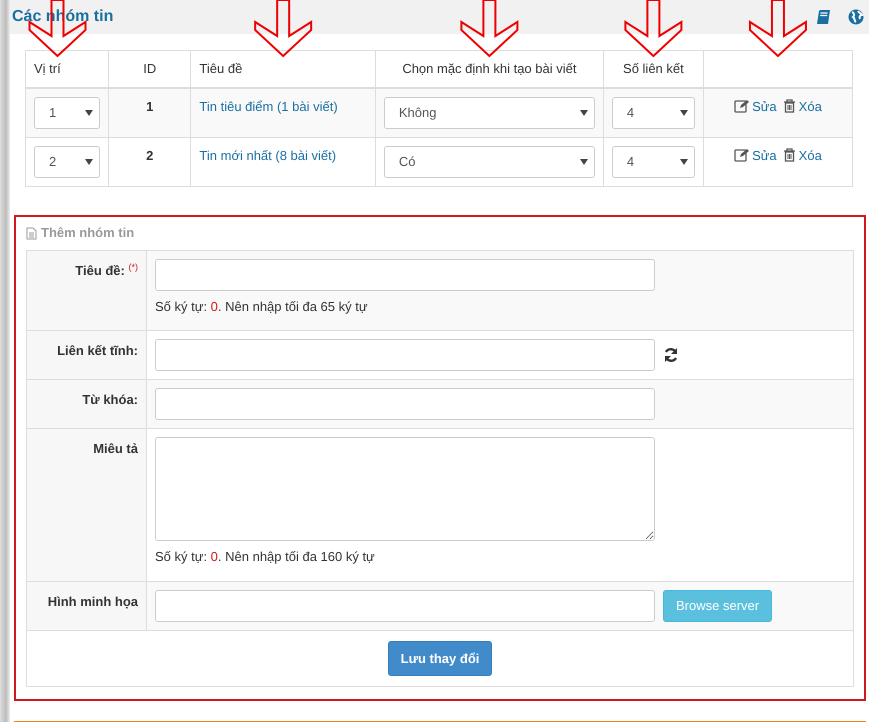 Image resolution: width=869 pixels, height=722 pixels. What do you see at coordinates (405, 489) in the screenshot?
I see `text-area` at bounding box center [405, 489].